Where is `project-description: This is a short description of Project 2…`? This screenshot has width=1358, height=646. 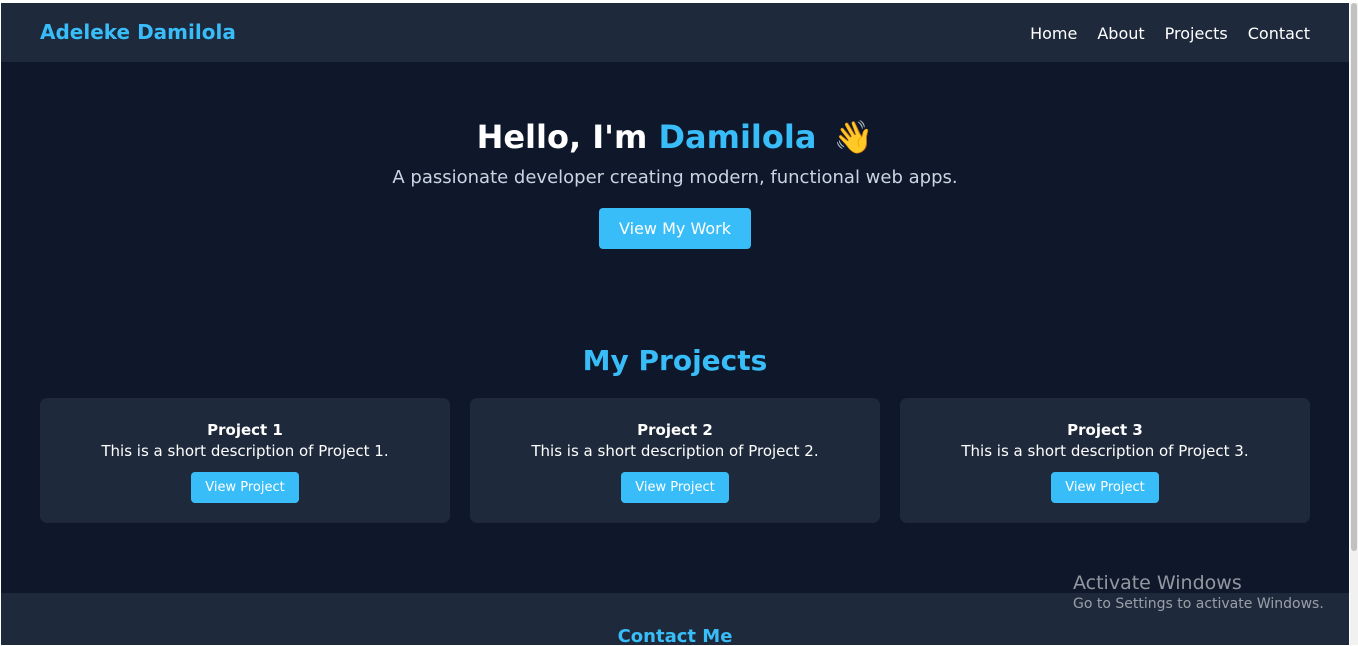
project-description: This is a short description of Project 2… is located at coordinates (675, 451).